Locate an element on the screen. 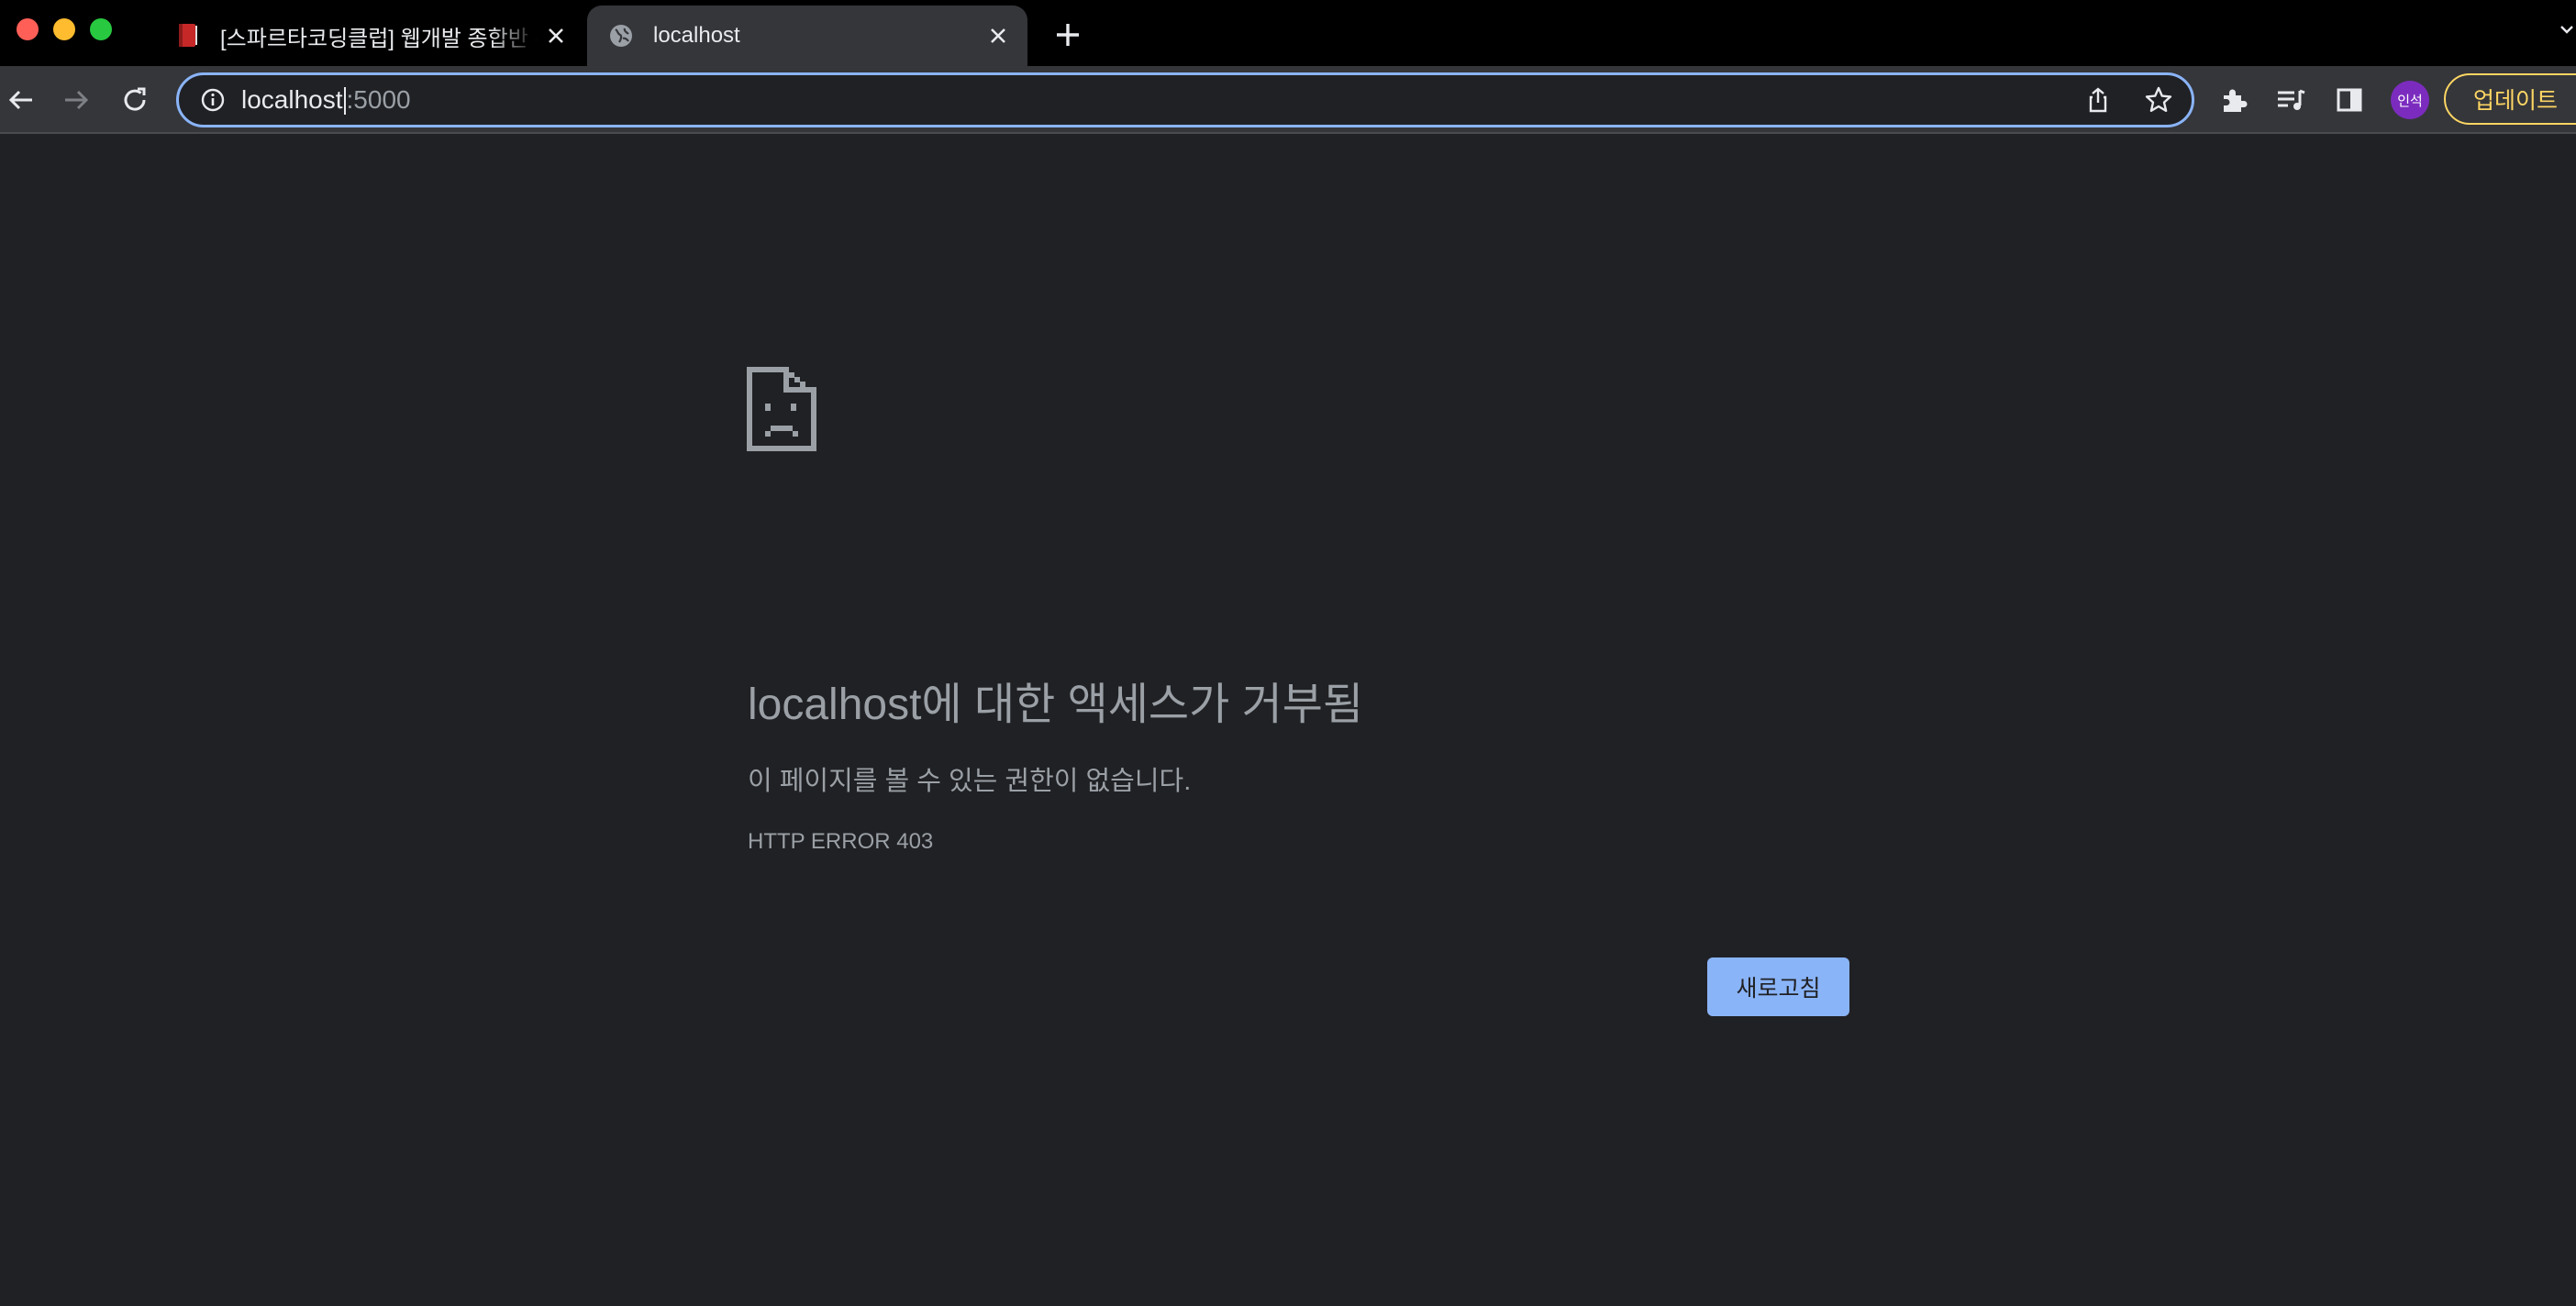 Image resolution: width=2576 pixels, height=1306 pixels. back-button is located at coordinates (21, 100).